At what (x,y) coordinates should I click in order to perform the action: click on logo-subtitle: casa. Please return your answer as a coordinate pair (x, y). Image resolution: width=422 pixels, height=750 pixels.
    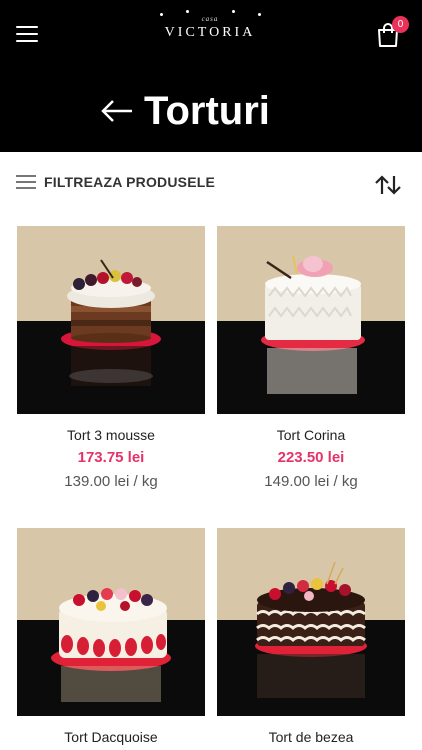
    Looking at the image, I should click on (210, 19).